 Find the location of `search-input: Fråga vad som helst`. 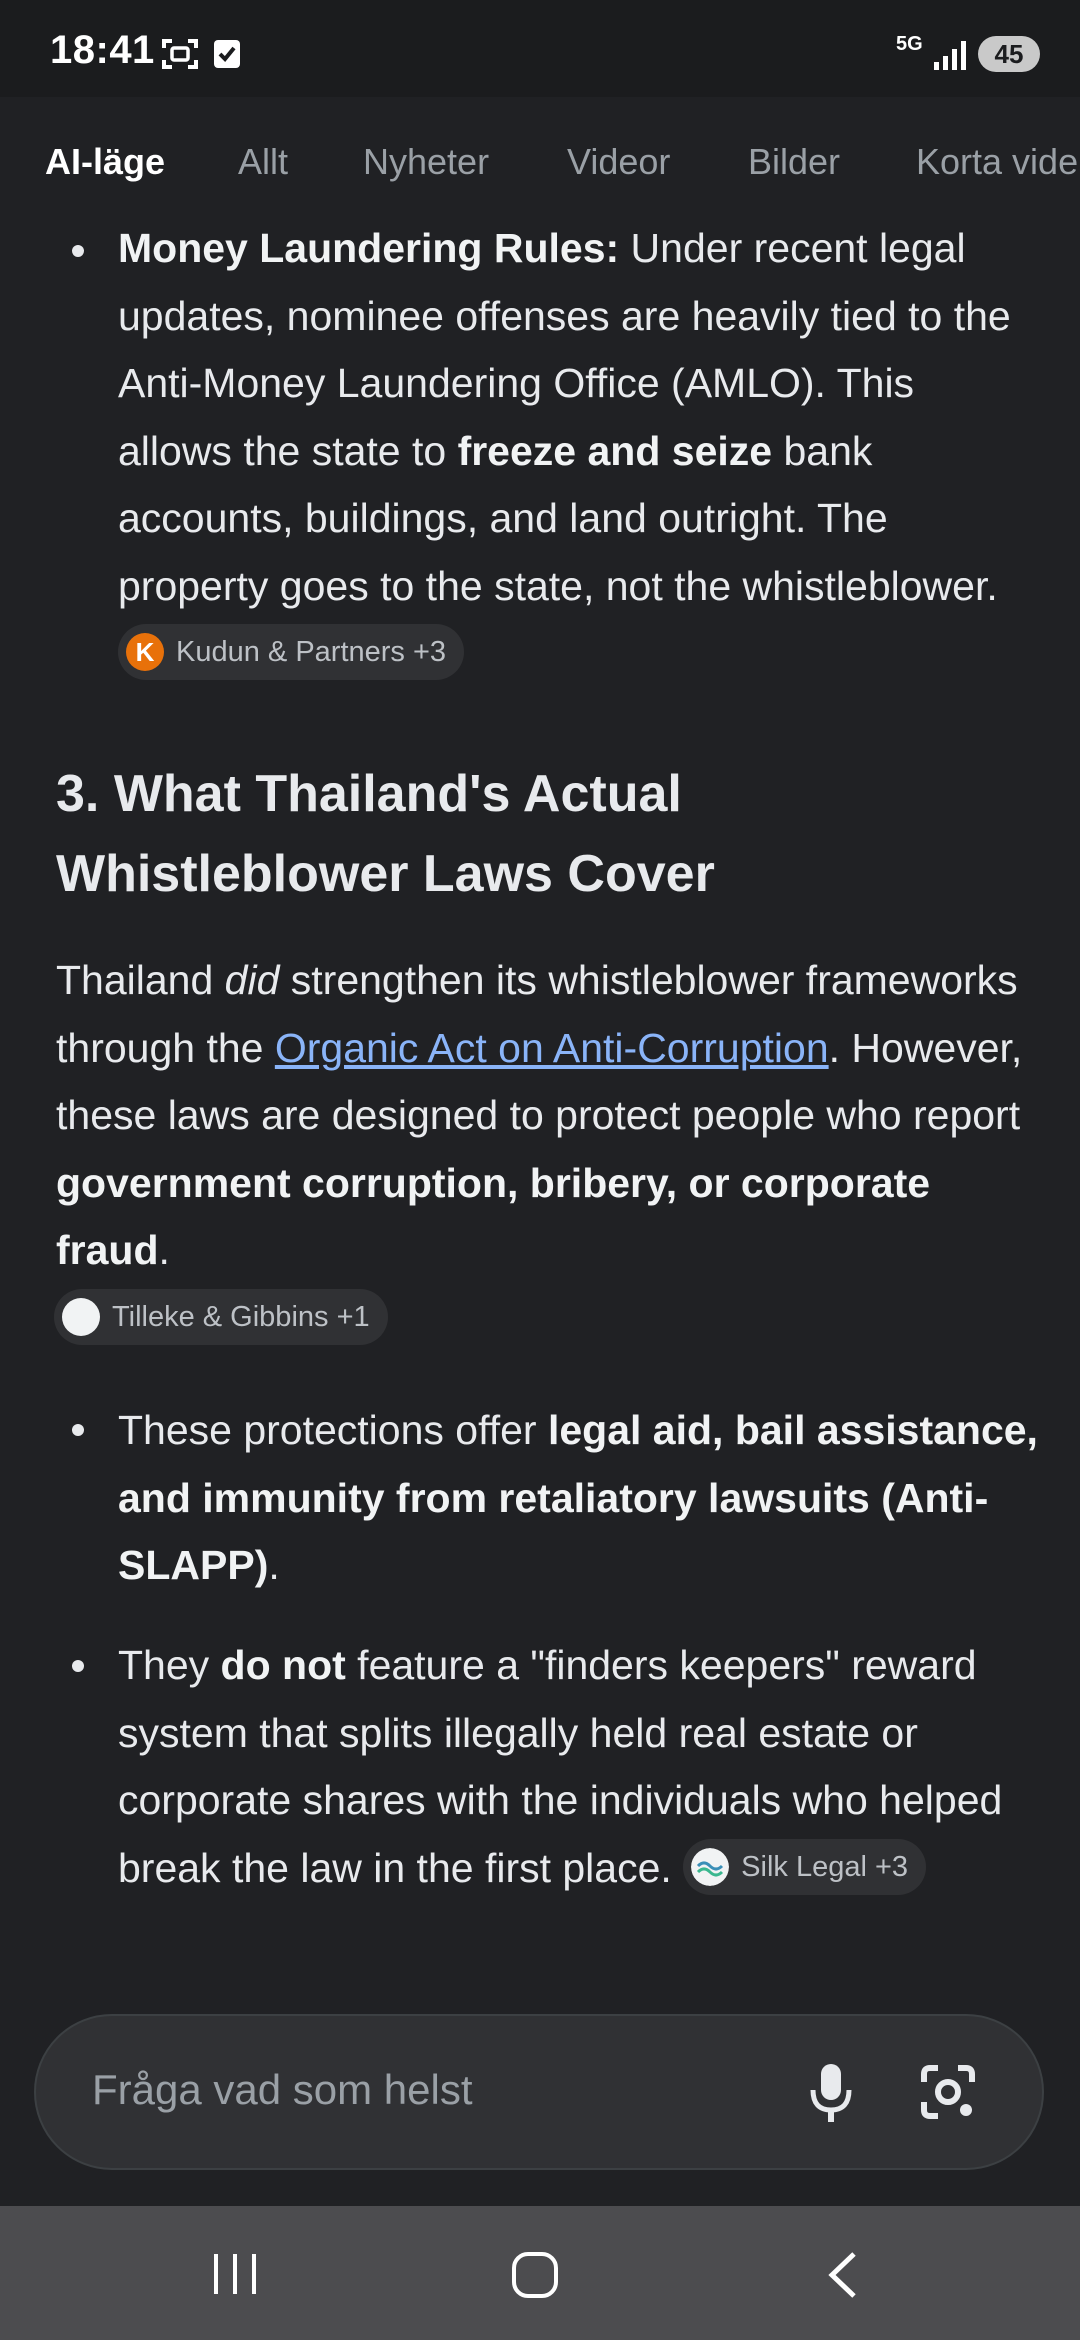

search-input: Fråga vad som helst is located at coordinates (539, 2092).